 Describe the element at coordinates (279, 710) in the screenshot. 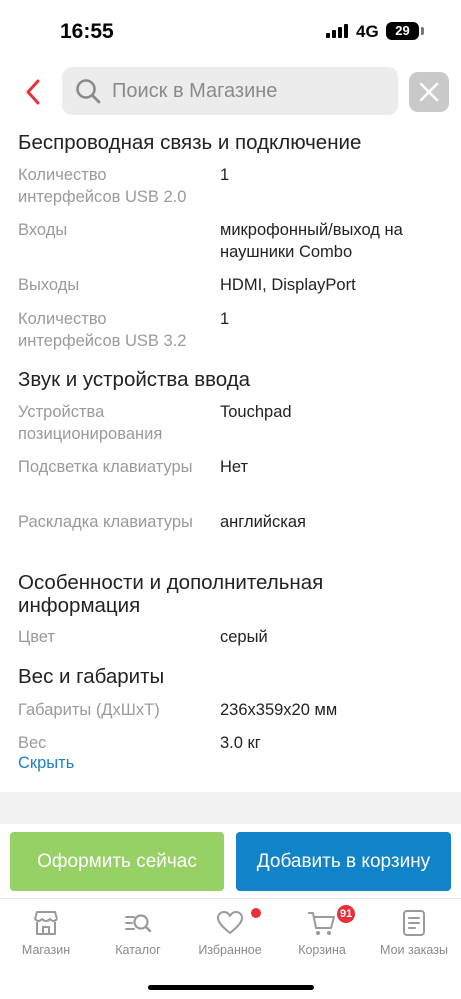

I see `spec-value: 236x359x20 мм` at that location.